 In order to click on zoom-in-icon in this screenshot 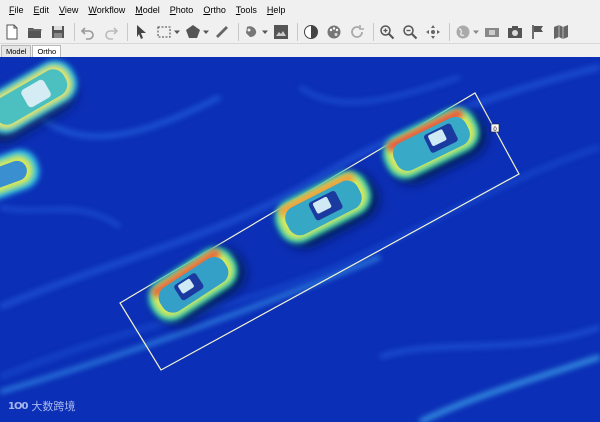, I will do `click(387, 32)`.